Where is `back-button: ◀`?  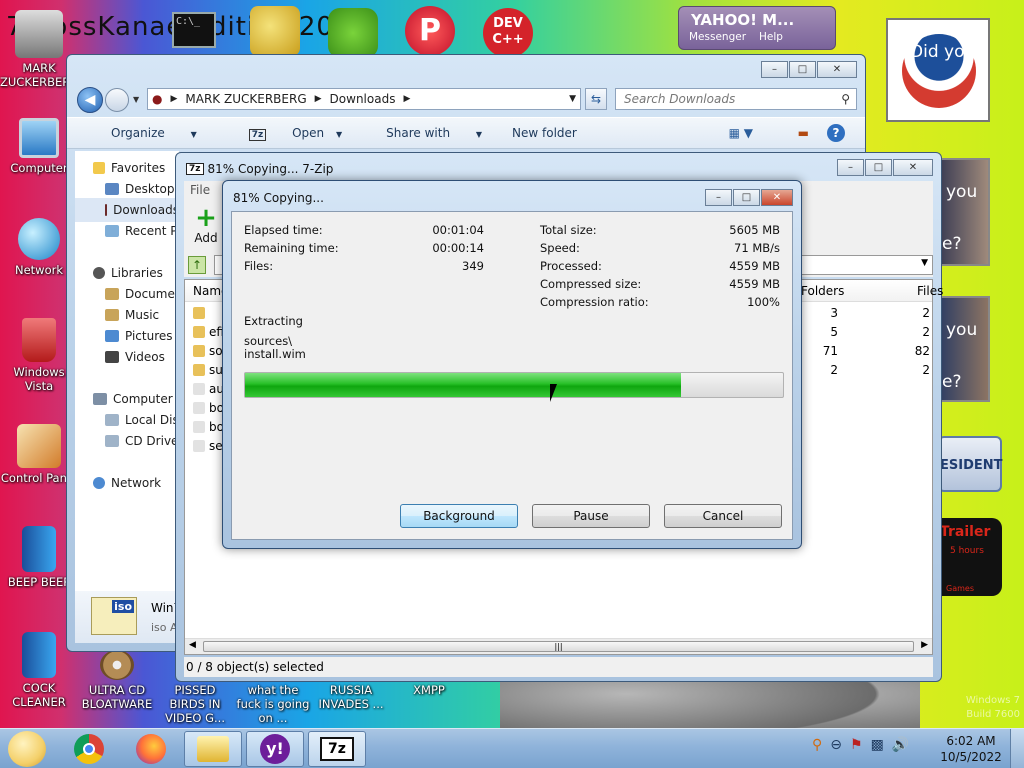
back-button: ◀ is located at coordinates (90, 100).